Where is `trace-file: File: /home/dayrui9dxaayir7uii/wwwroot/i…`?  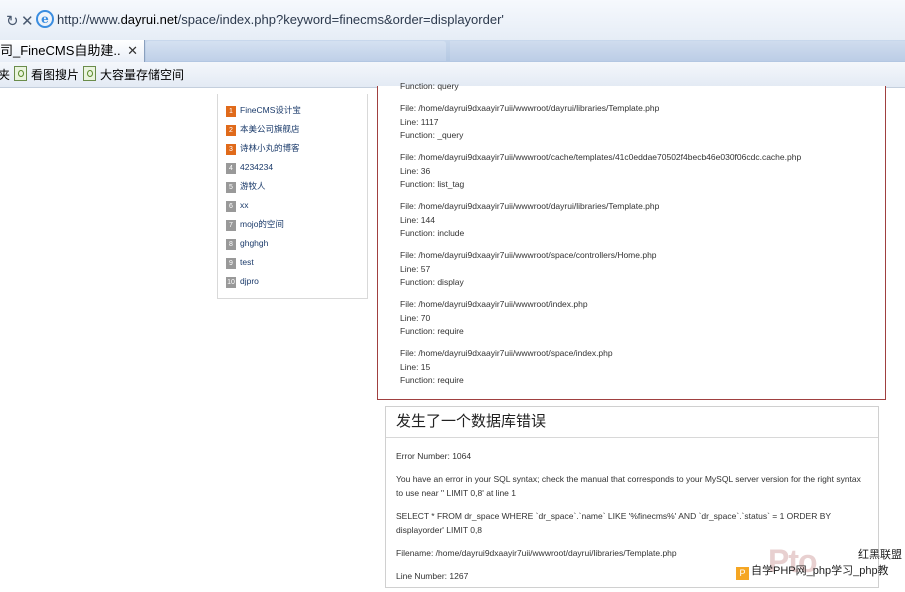 trace-file: File: /home/dayrui9dxaayir7uii/wwwroot/i… is located at coordinates (494, 304).